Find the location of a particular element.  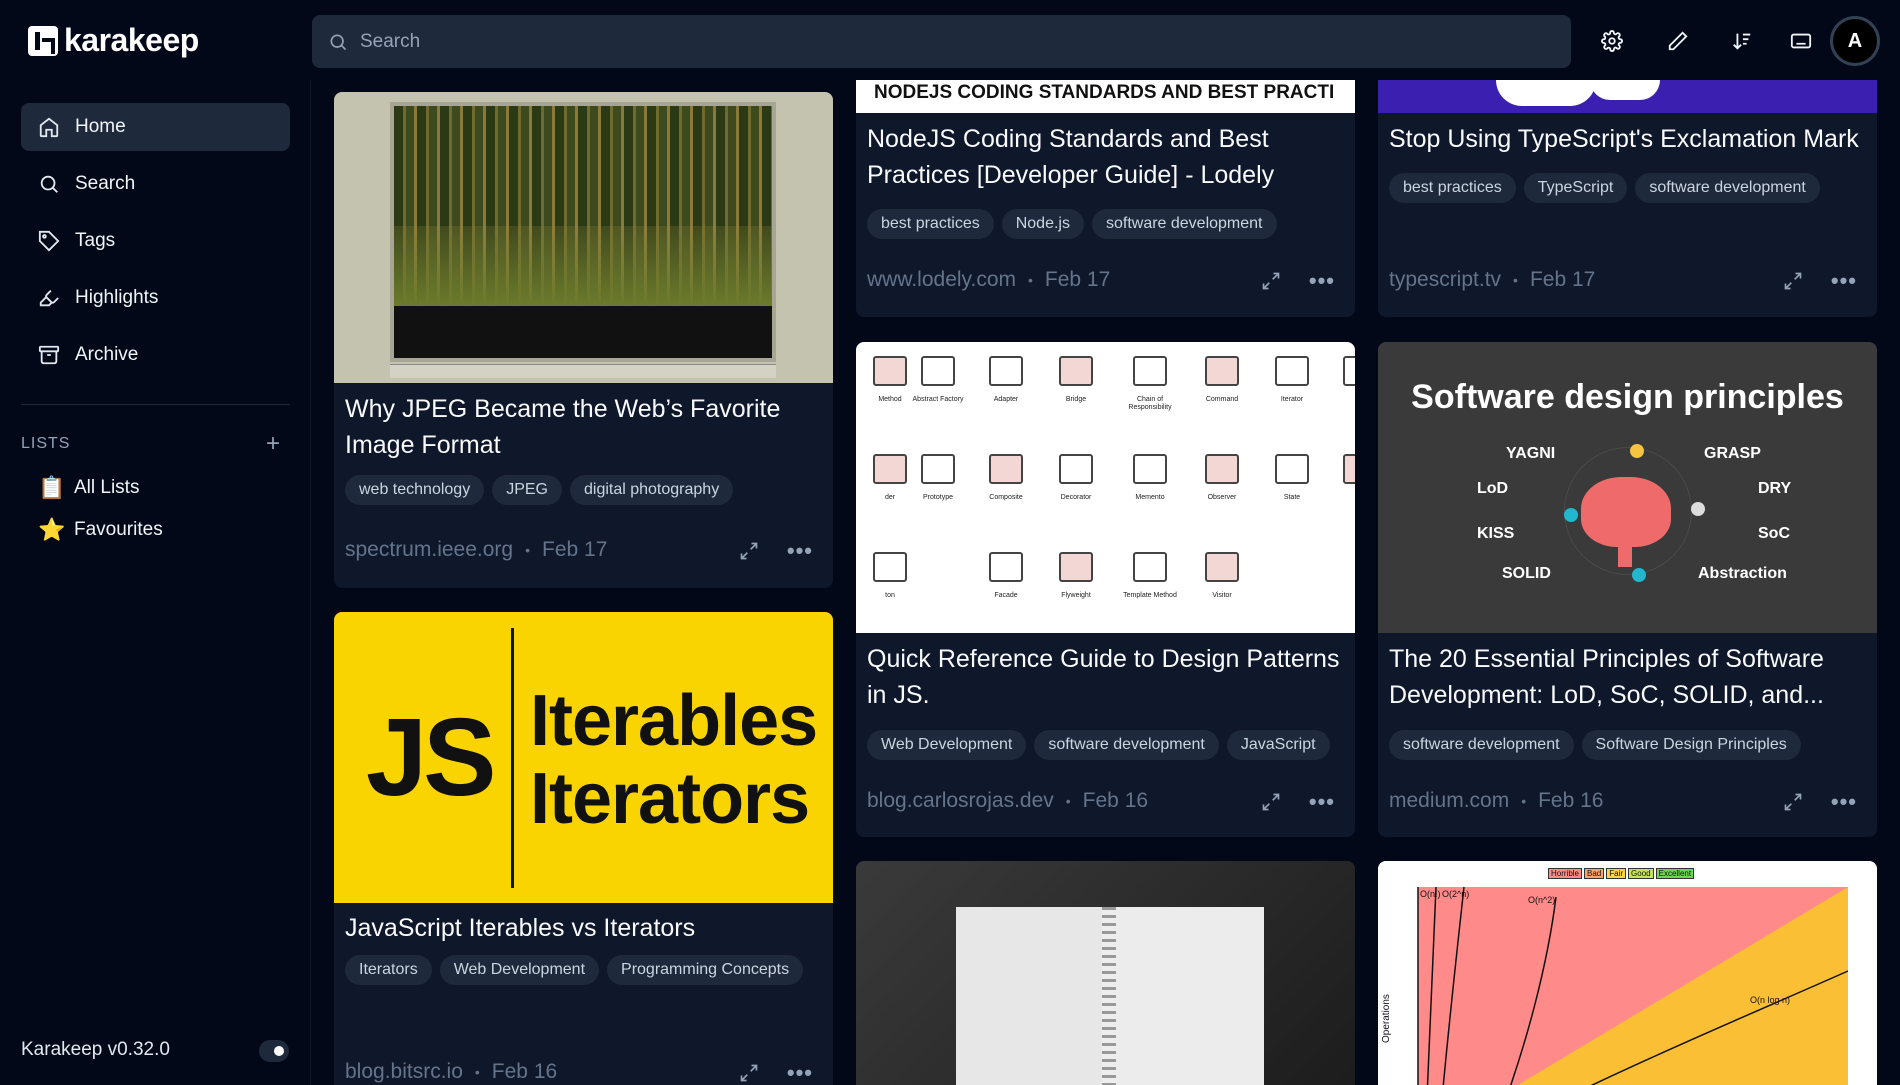

tag: Programming Concepts is located at coordinates (705, 970).